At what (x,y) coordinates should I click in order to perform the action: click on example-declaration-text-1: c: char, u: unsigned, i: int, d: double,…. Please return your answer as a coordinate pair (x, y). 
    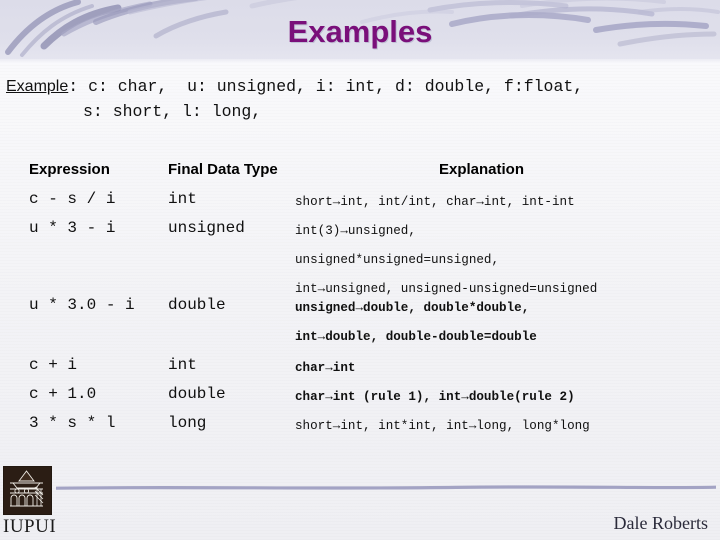
    Looking at the image, I should click on (336, 86).